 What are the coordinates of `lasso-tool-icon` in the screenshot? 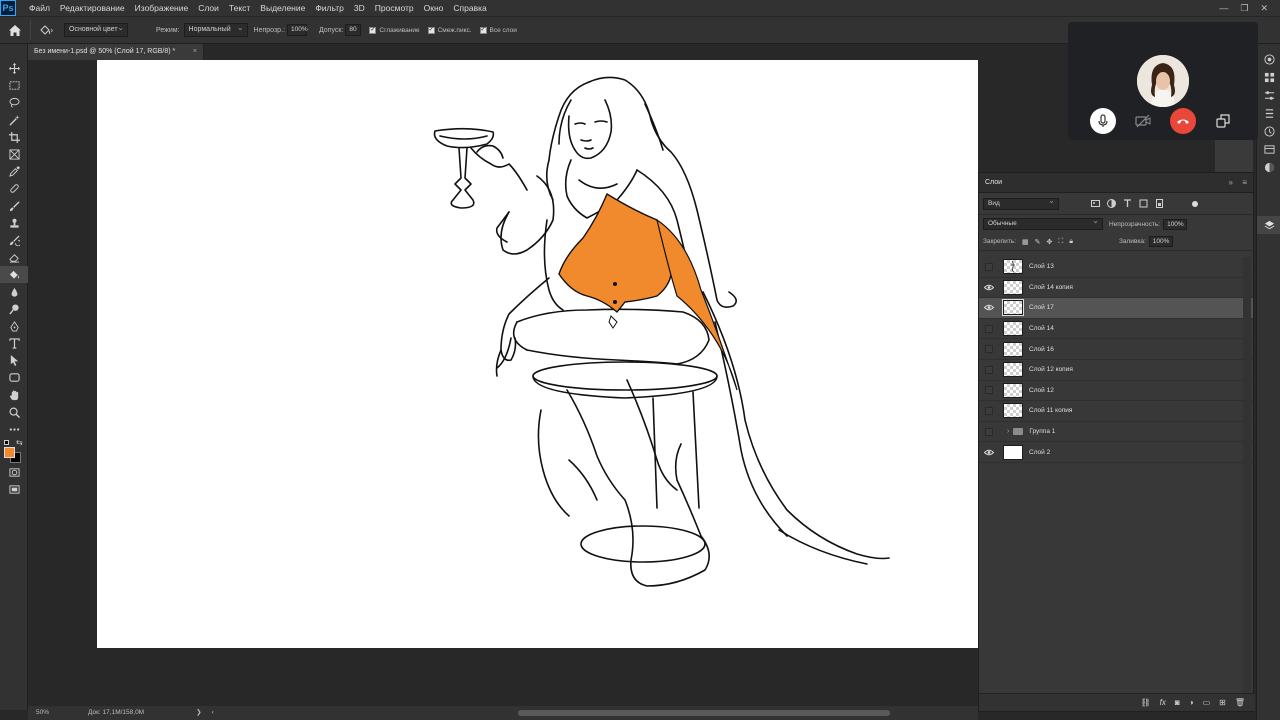 It's located at (14, 102).